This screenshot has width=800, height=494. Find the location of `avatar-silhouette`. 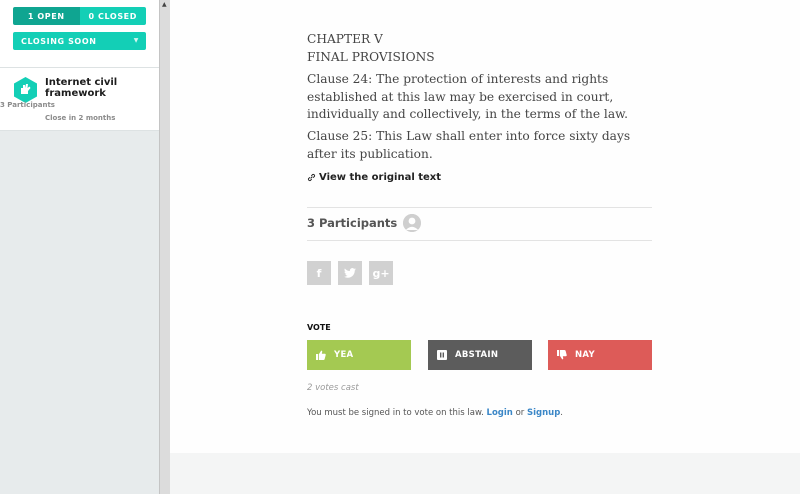

avatar-silhouette is located at coordinates (412, 223).